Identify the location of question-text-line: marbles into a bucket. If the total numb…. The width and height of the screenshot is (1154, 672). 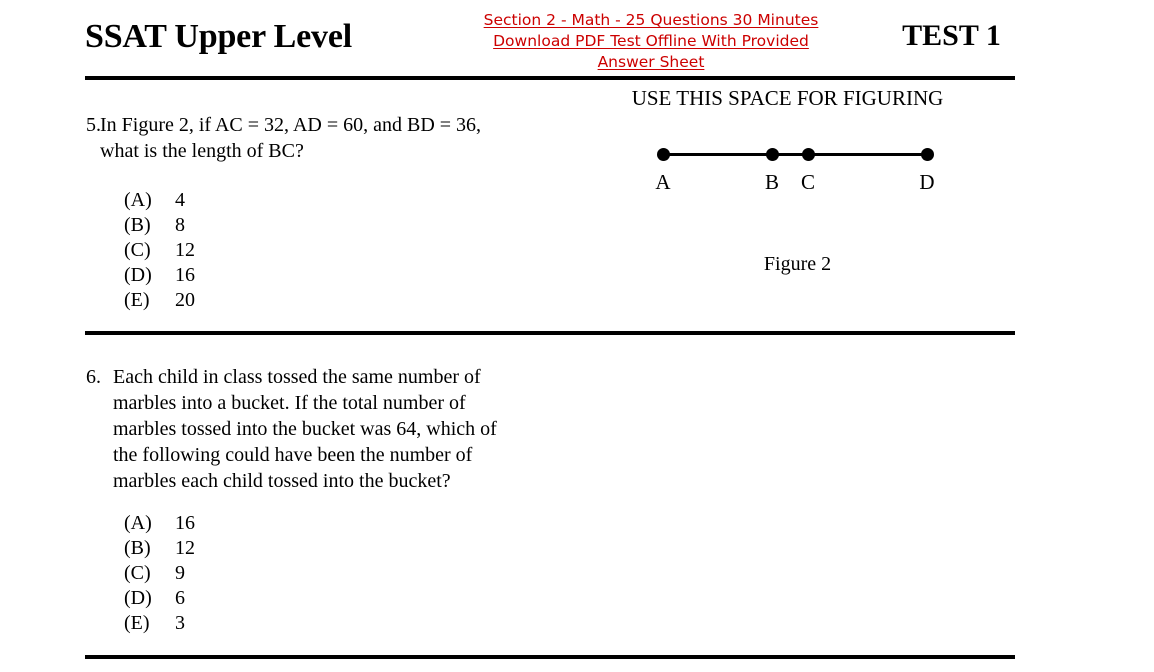
(289, 403).